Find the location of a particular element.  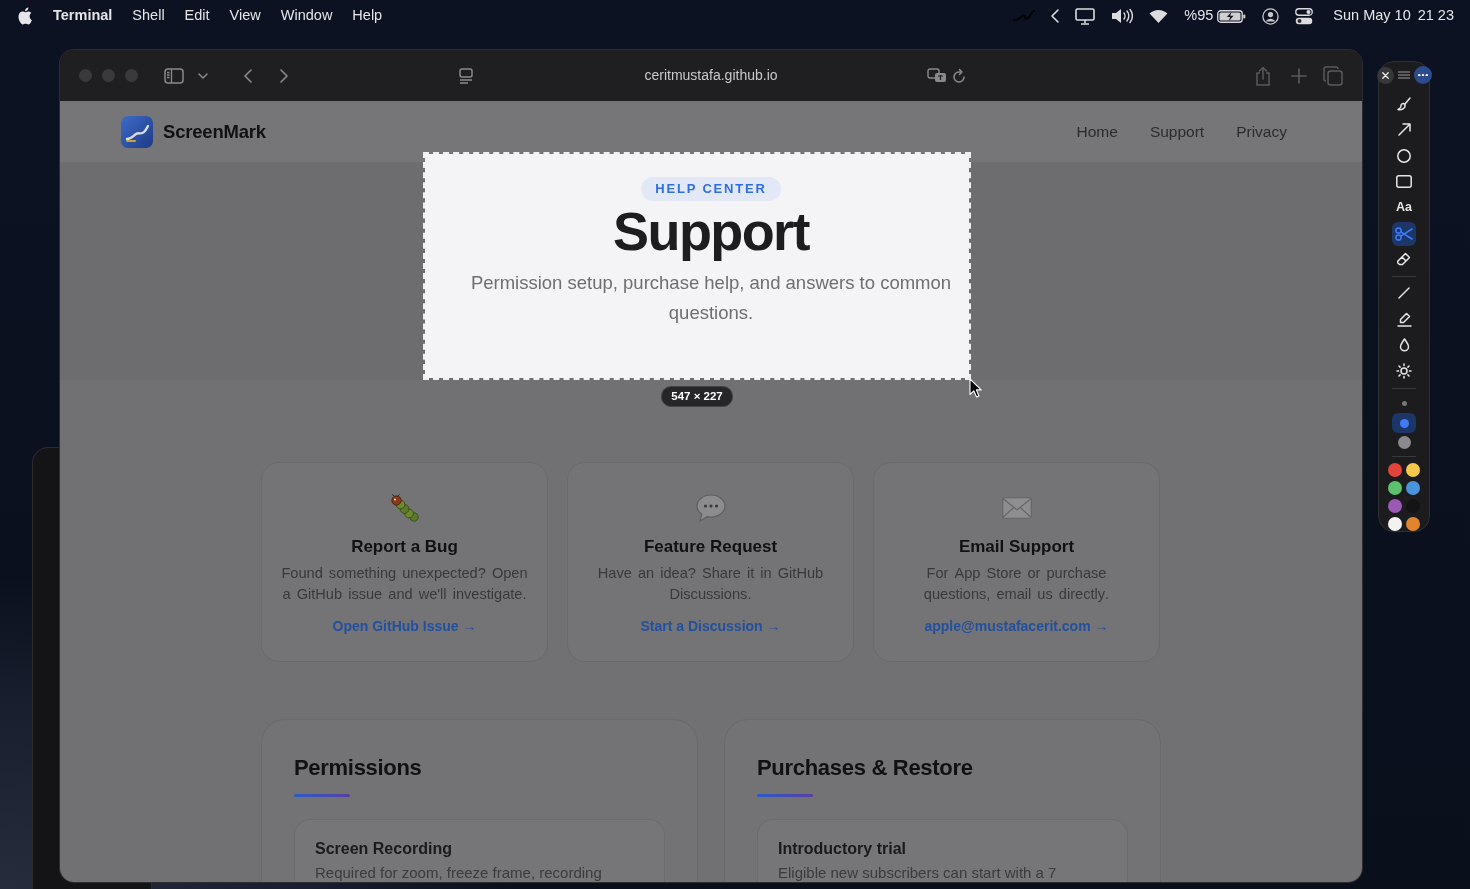

sun-icon is located at coordinates (1404, 371).